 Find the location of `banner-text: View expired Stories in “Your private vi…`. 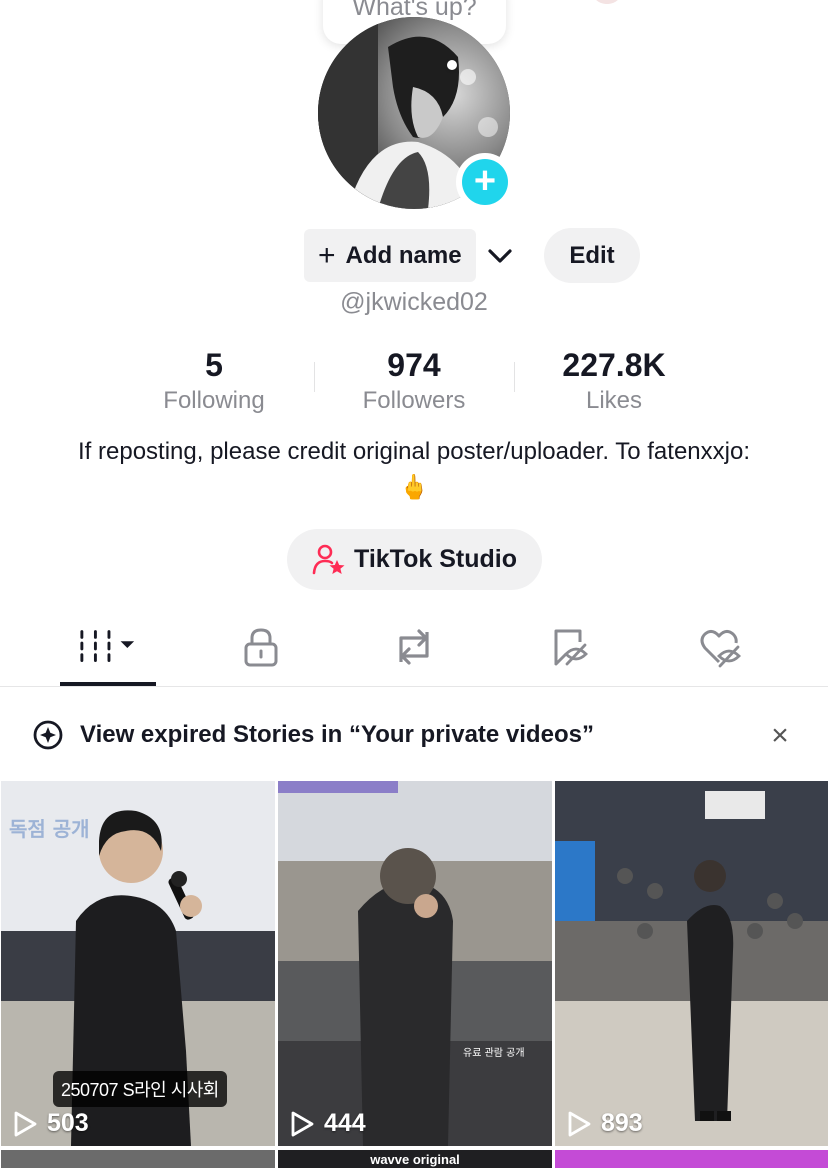

banner-text: View expired Stories in “Your private vi… is located at coordinates (337, 734).